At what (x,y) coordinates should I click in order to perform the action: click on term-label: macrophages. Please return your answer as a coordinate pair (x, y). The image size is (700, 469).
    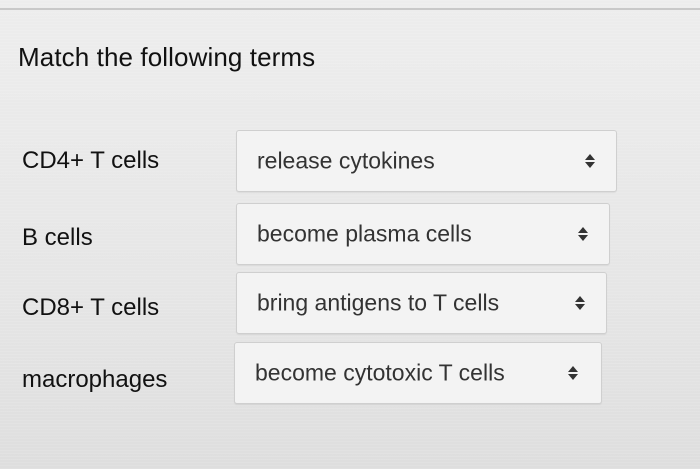
    Looking at the image, I should click on (95, 379).